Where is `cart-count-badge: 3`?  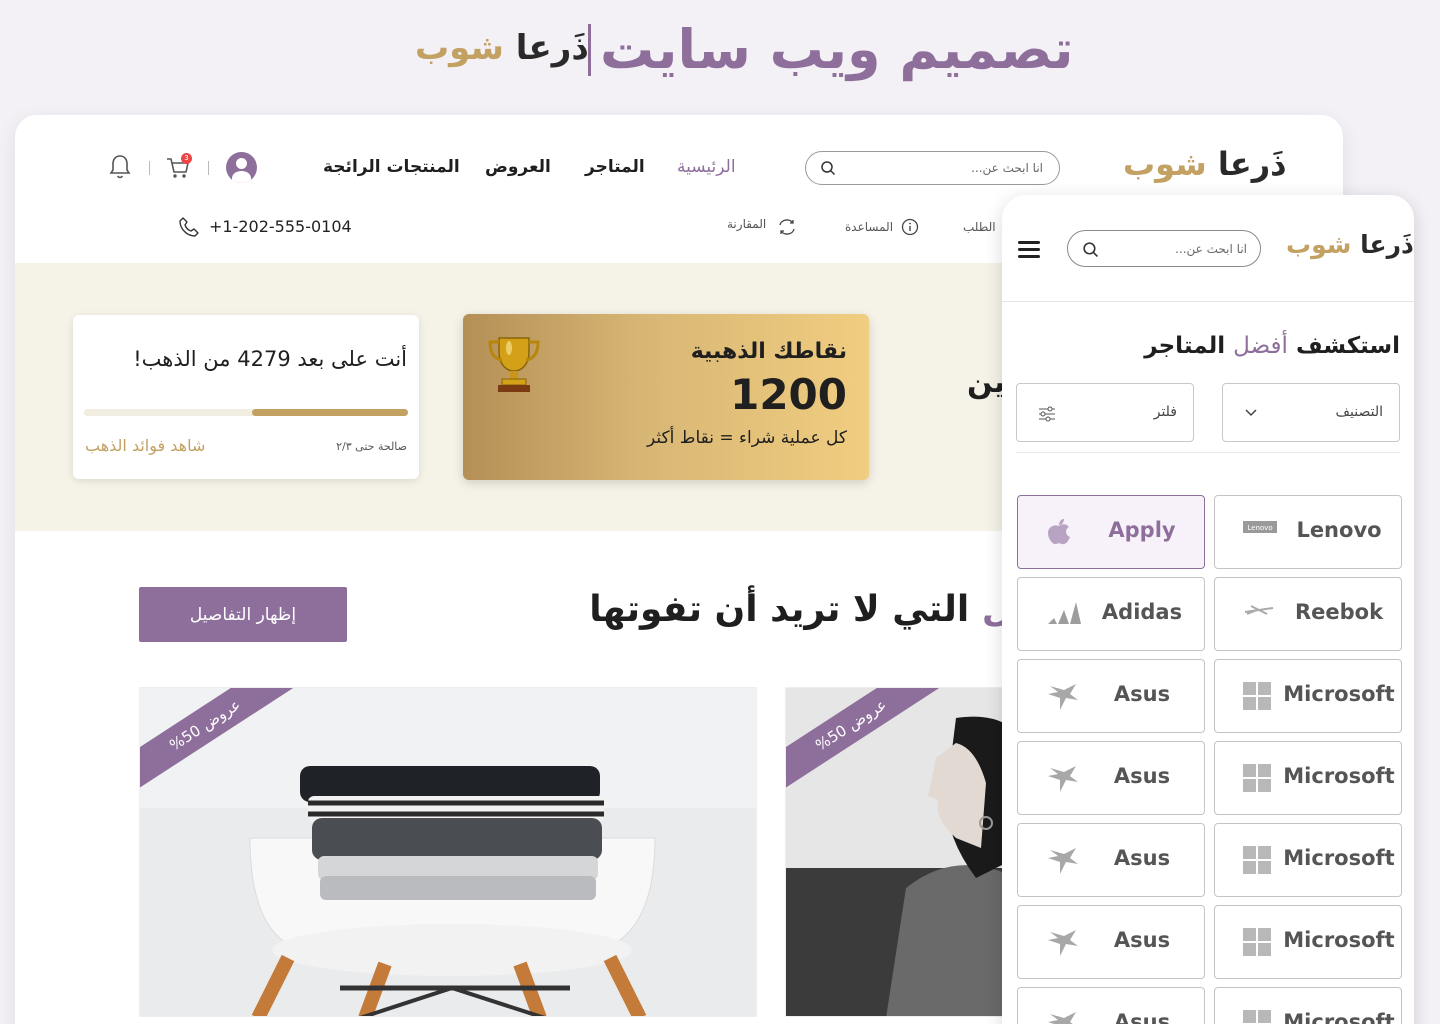 cart-count-badge: 3 is located at coordinates (186, 158).